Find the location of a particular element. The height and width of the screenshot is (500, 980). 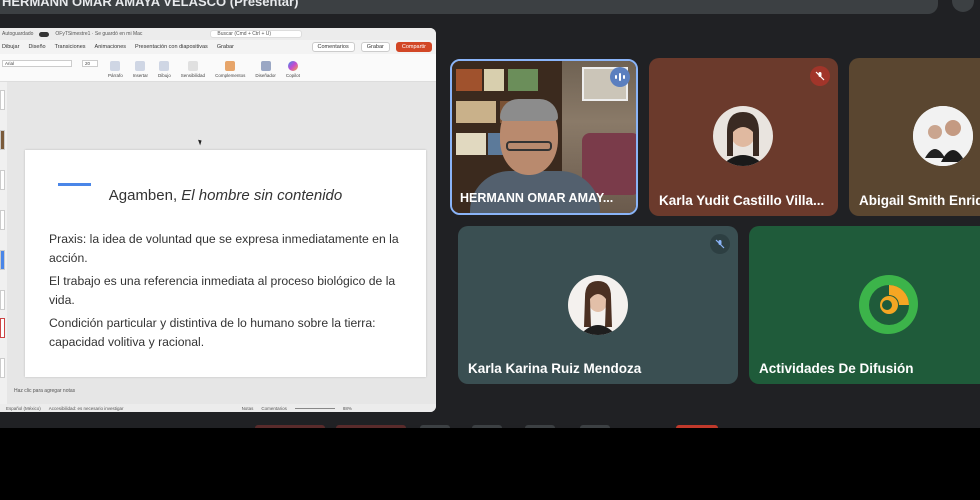

menu-diseno: Diseño is located at coordinates (36, 47).